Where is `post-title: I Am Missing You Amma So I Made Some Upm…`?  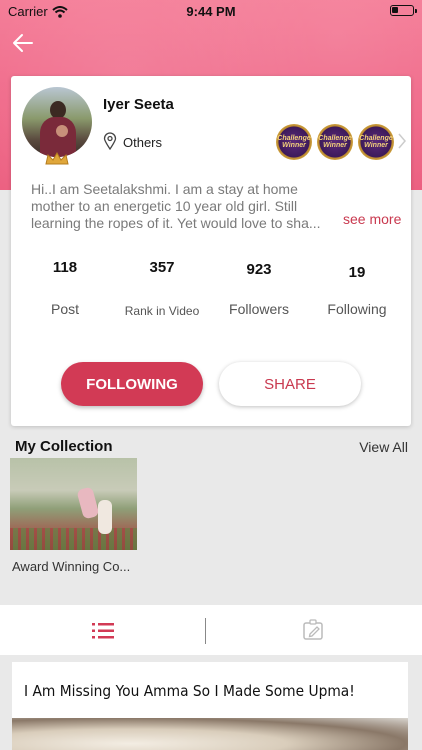
post-title: I Am Missing You Amma So I Made Some Upm… is located at coordinates (189, 691).